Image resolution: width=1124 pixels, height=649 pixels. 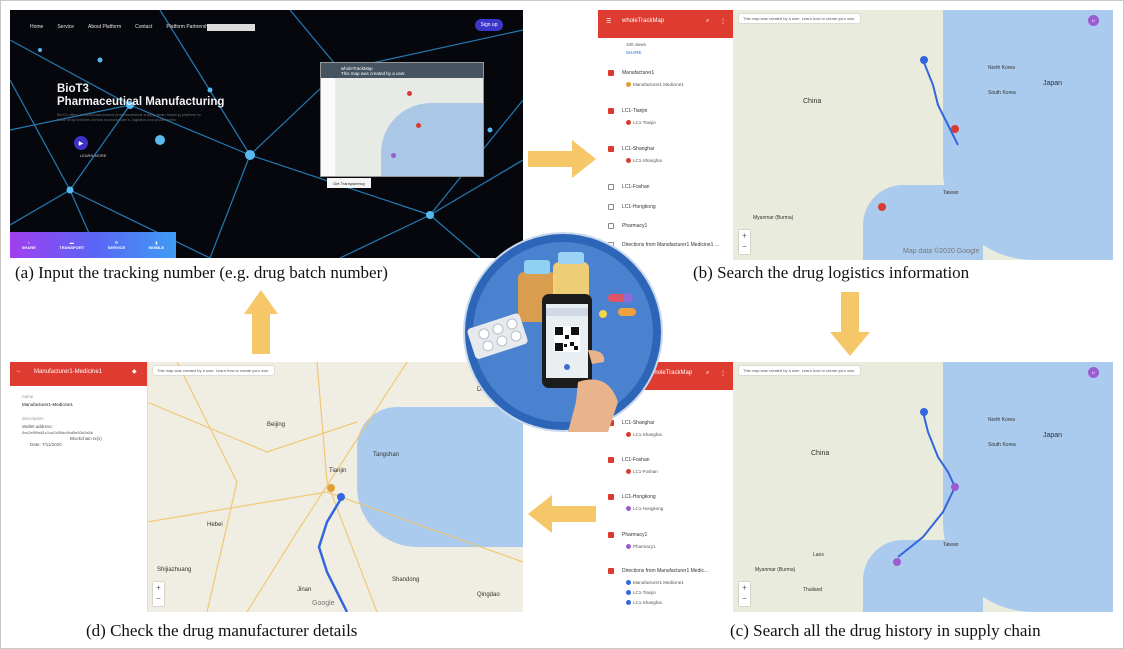 What do you see at coordinates (19, 371) in the screenshot?
I see `back-arrow-icon: ←` at bounding box center [19, 371].